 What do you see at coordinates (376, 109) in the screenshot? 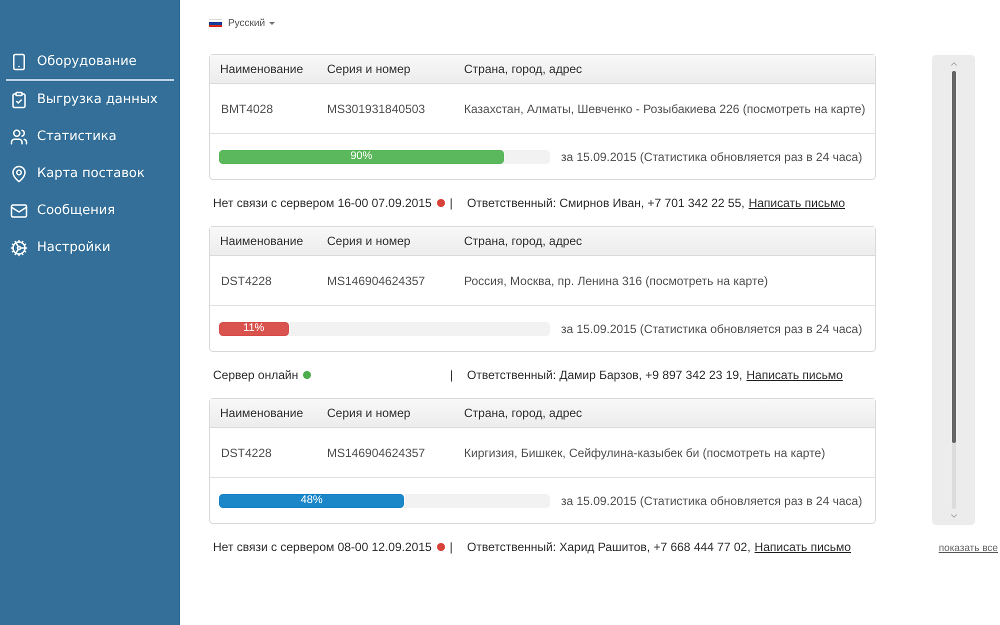
I see `table-cell-text: MS301931840503` at bounding box center [376, 109].